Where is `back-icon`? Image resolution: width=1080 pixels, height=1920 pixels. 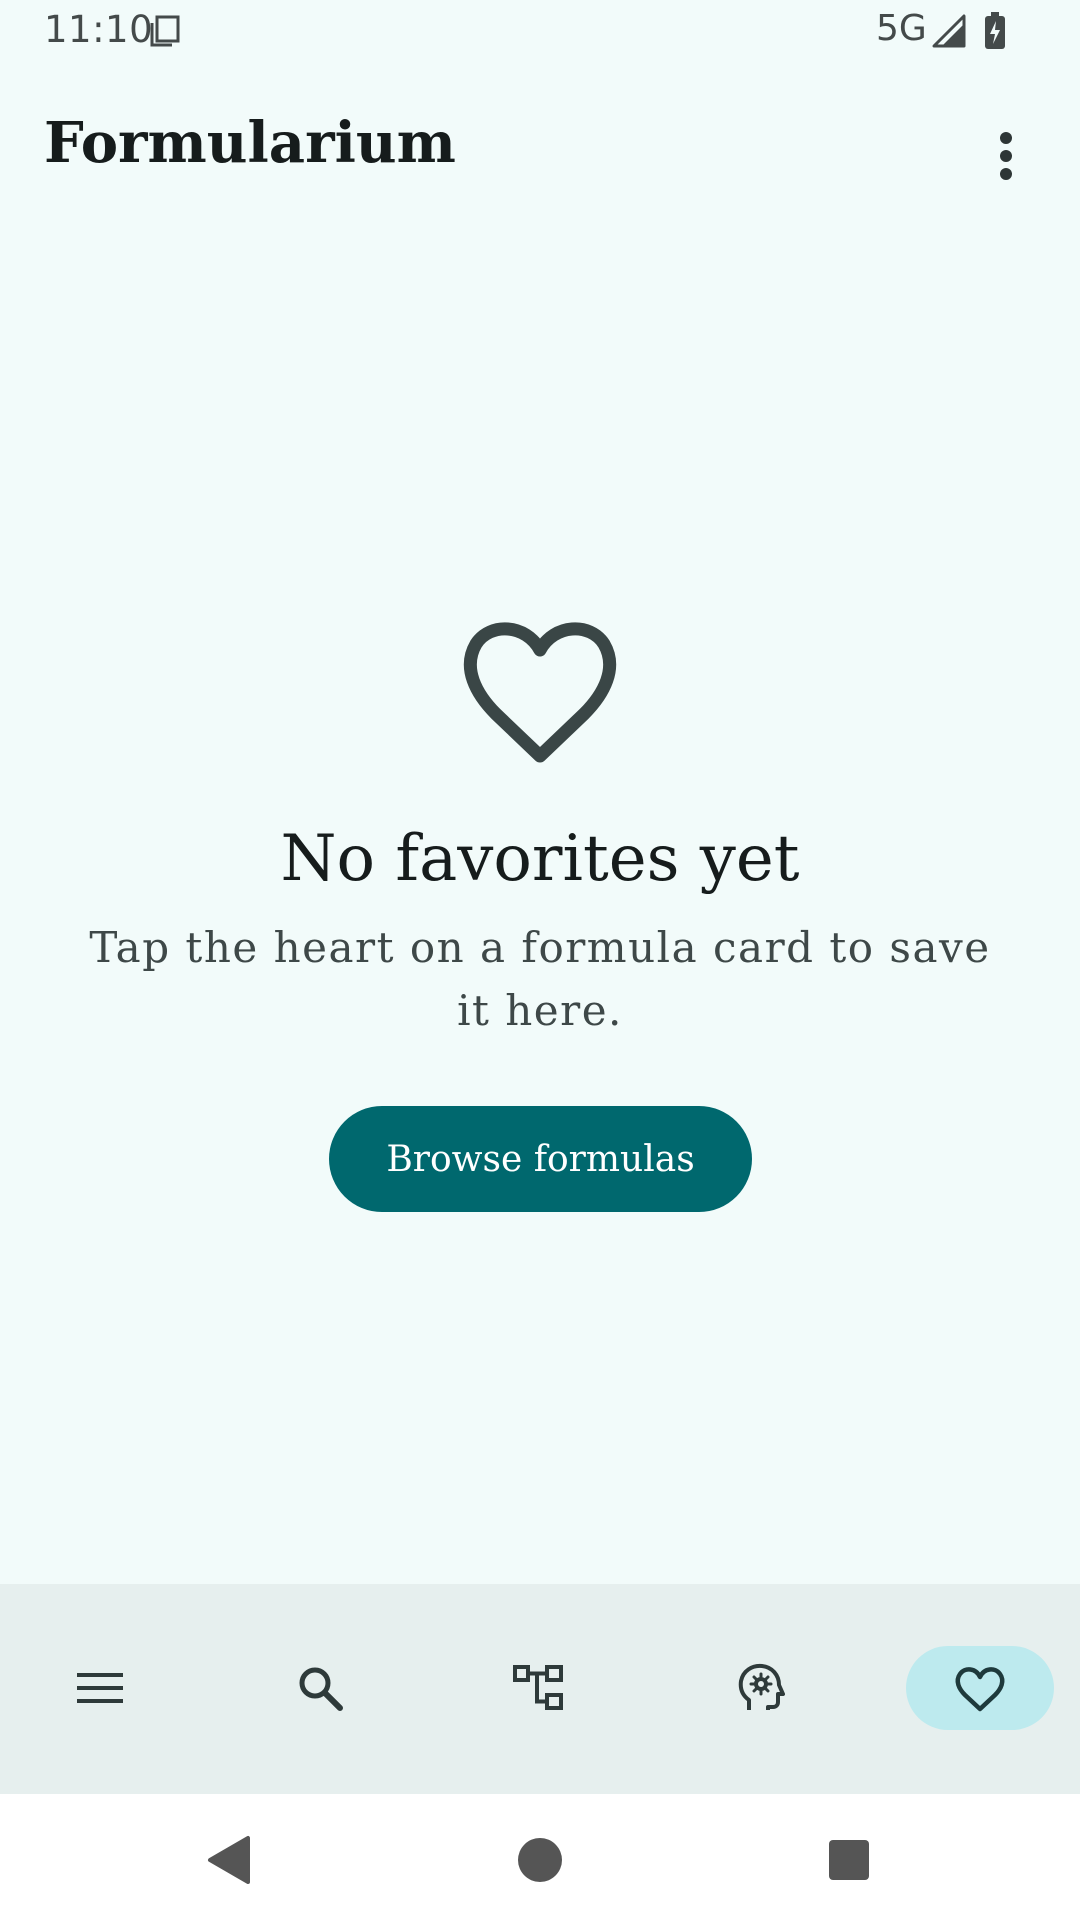
back-icon is located at coordinates (230, 1860).